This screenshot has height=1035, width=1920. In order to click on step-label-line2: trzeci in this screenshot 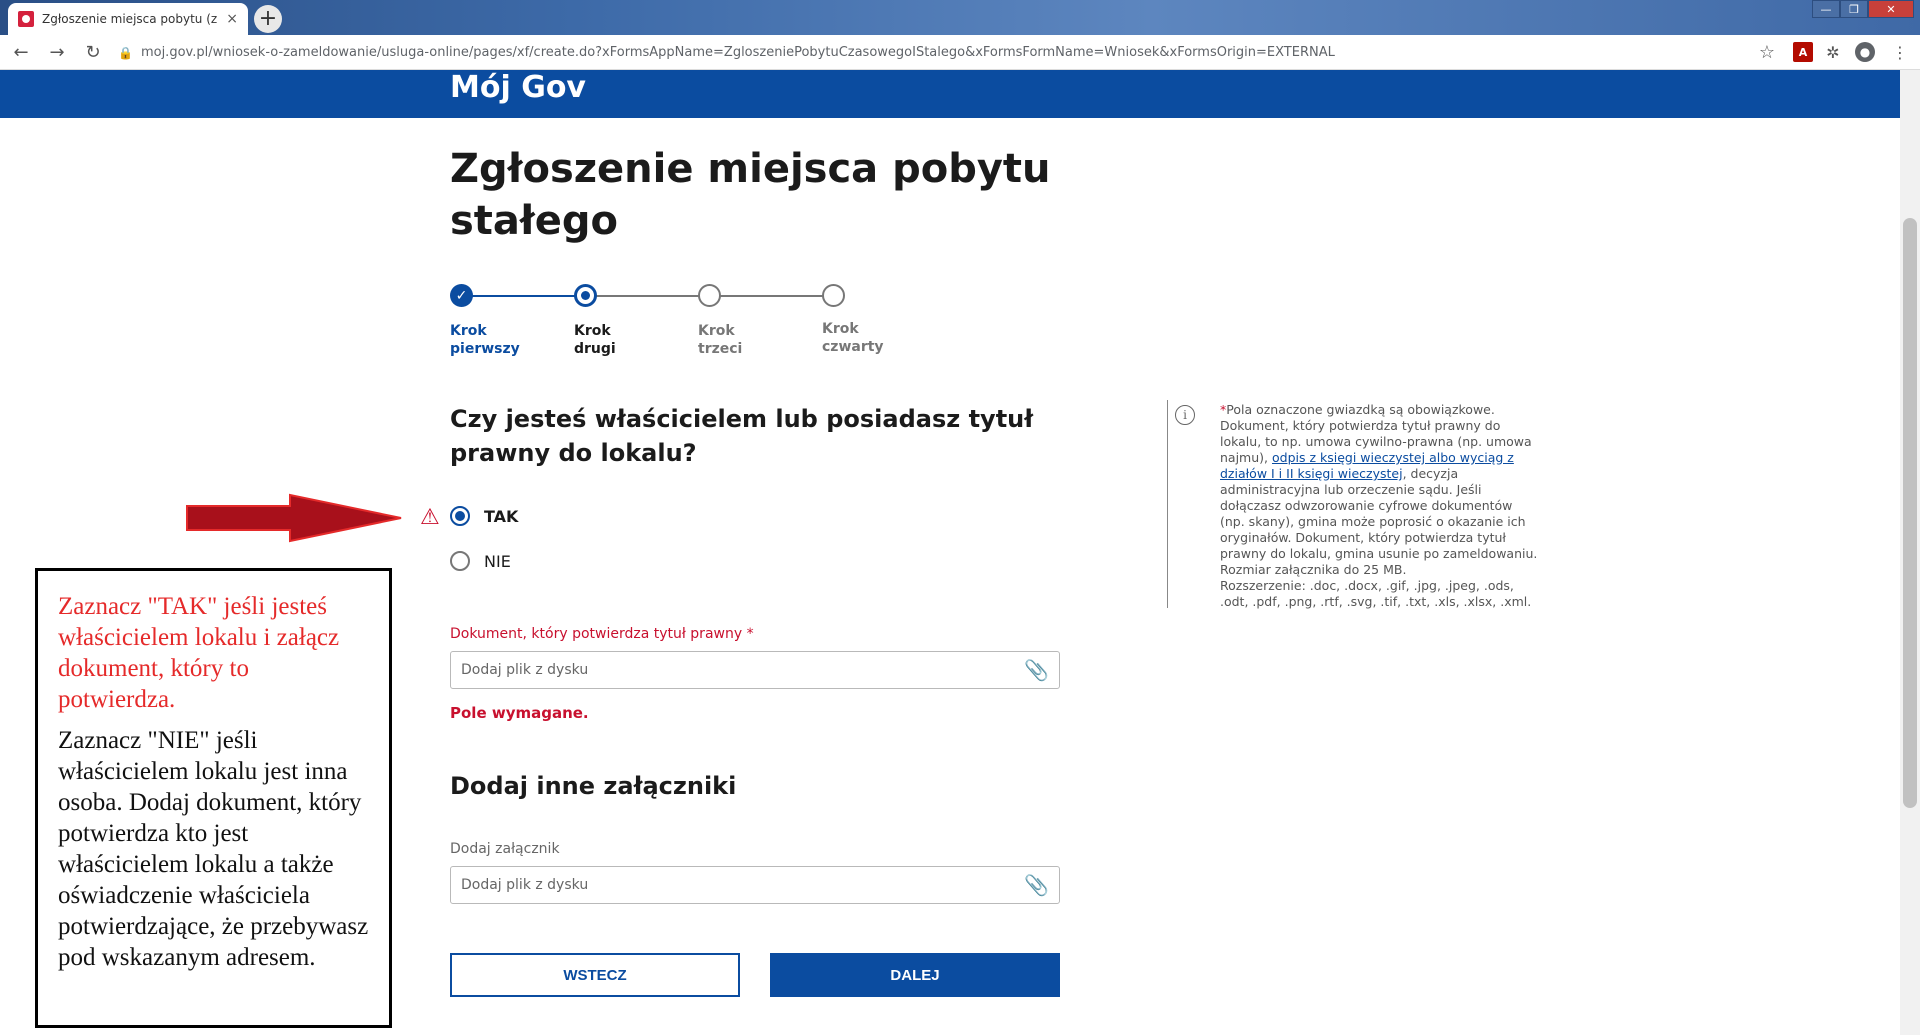, I will do `click(720, 349)`.